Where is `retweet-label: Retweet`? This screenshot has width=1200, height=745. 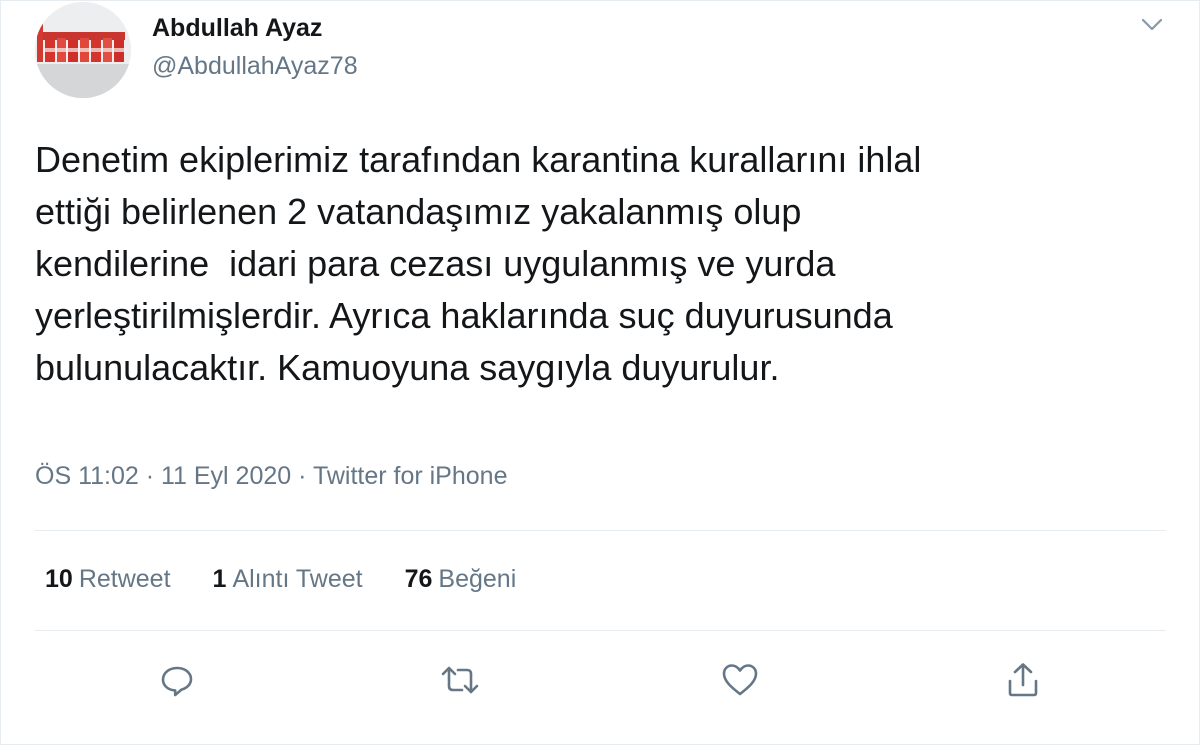 retweet-label: Retweet is located at coordinates (124, 579).